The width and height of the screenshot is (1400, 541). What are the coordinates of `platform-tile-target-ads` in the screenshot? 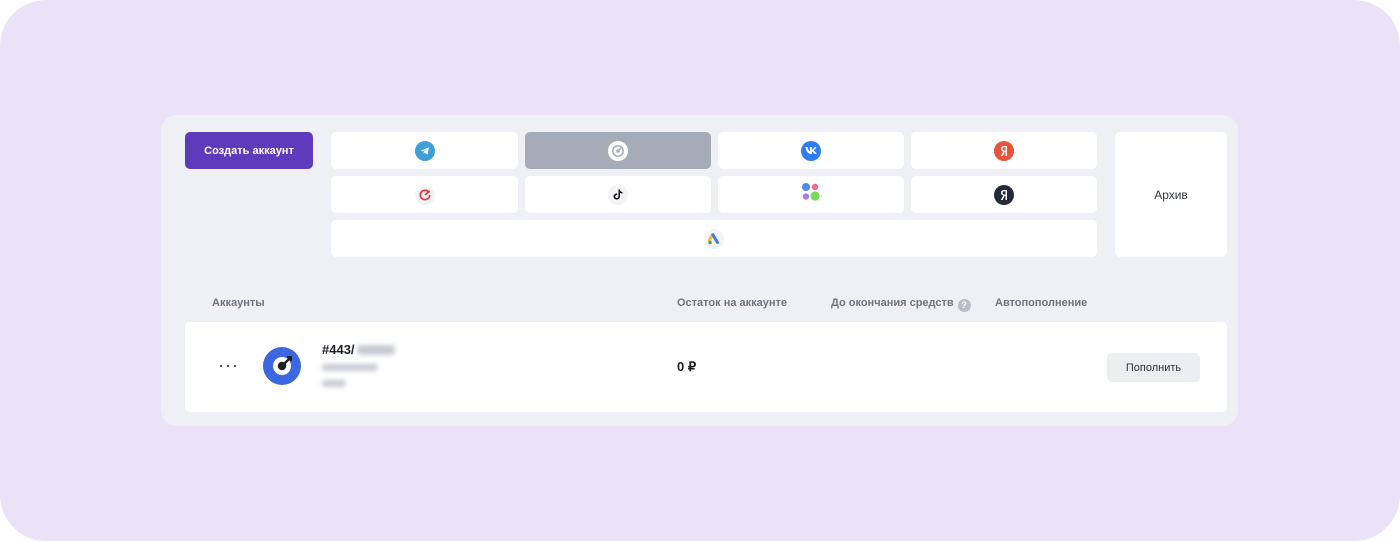 It's located at (618, 150).